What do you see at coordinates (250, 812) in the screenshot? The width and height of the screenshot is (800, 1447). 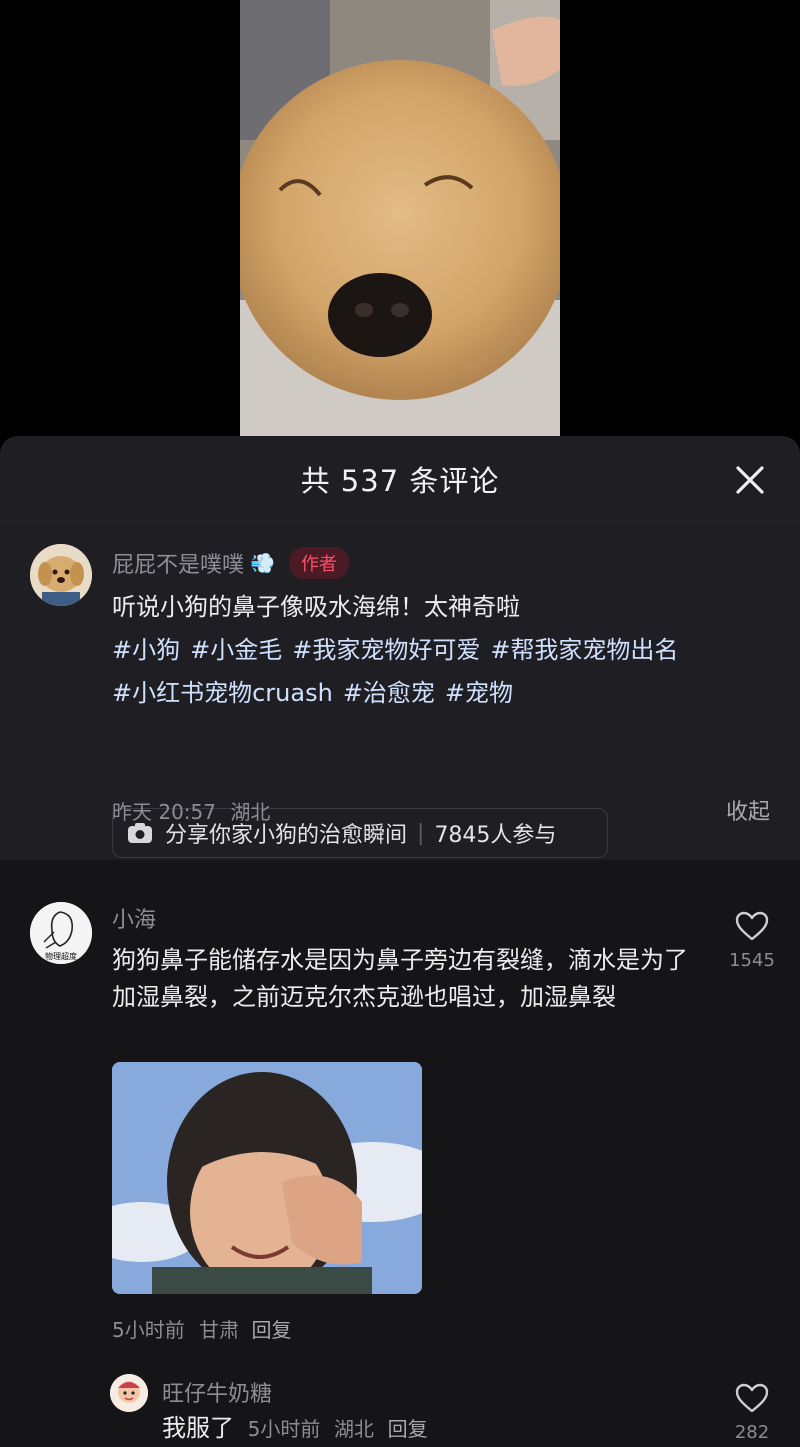 I see `post-location: 湖北` at bounding box center [250, 812].